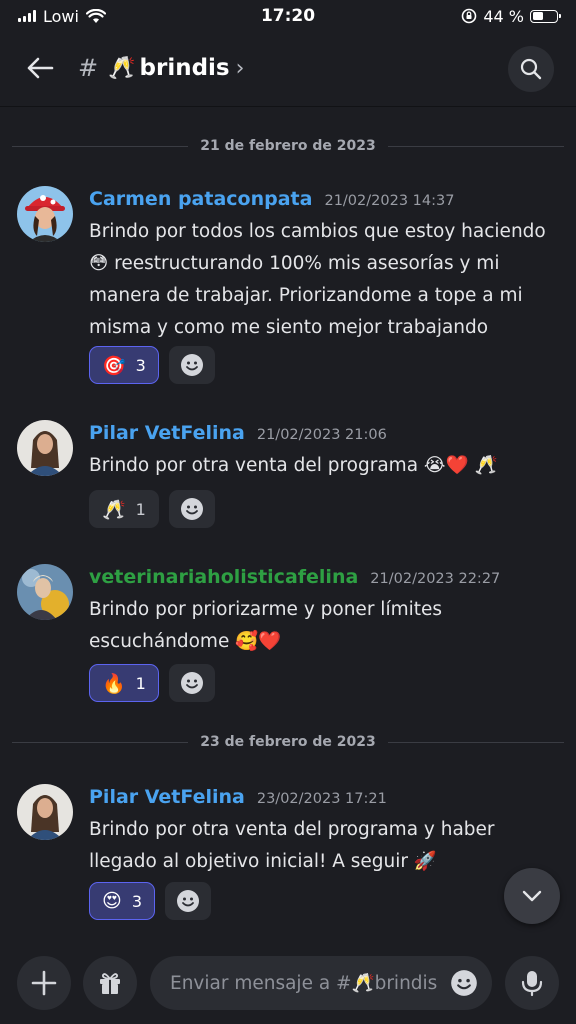 This screenshot has width=576, height=1024. I want to click on gift-icon, so click(110, 983).